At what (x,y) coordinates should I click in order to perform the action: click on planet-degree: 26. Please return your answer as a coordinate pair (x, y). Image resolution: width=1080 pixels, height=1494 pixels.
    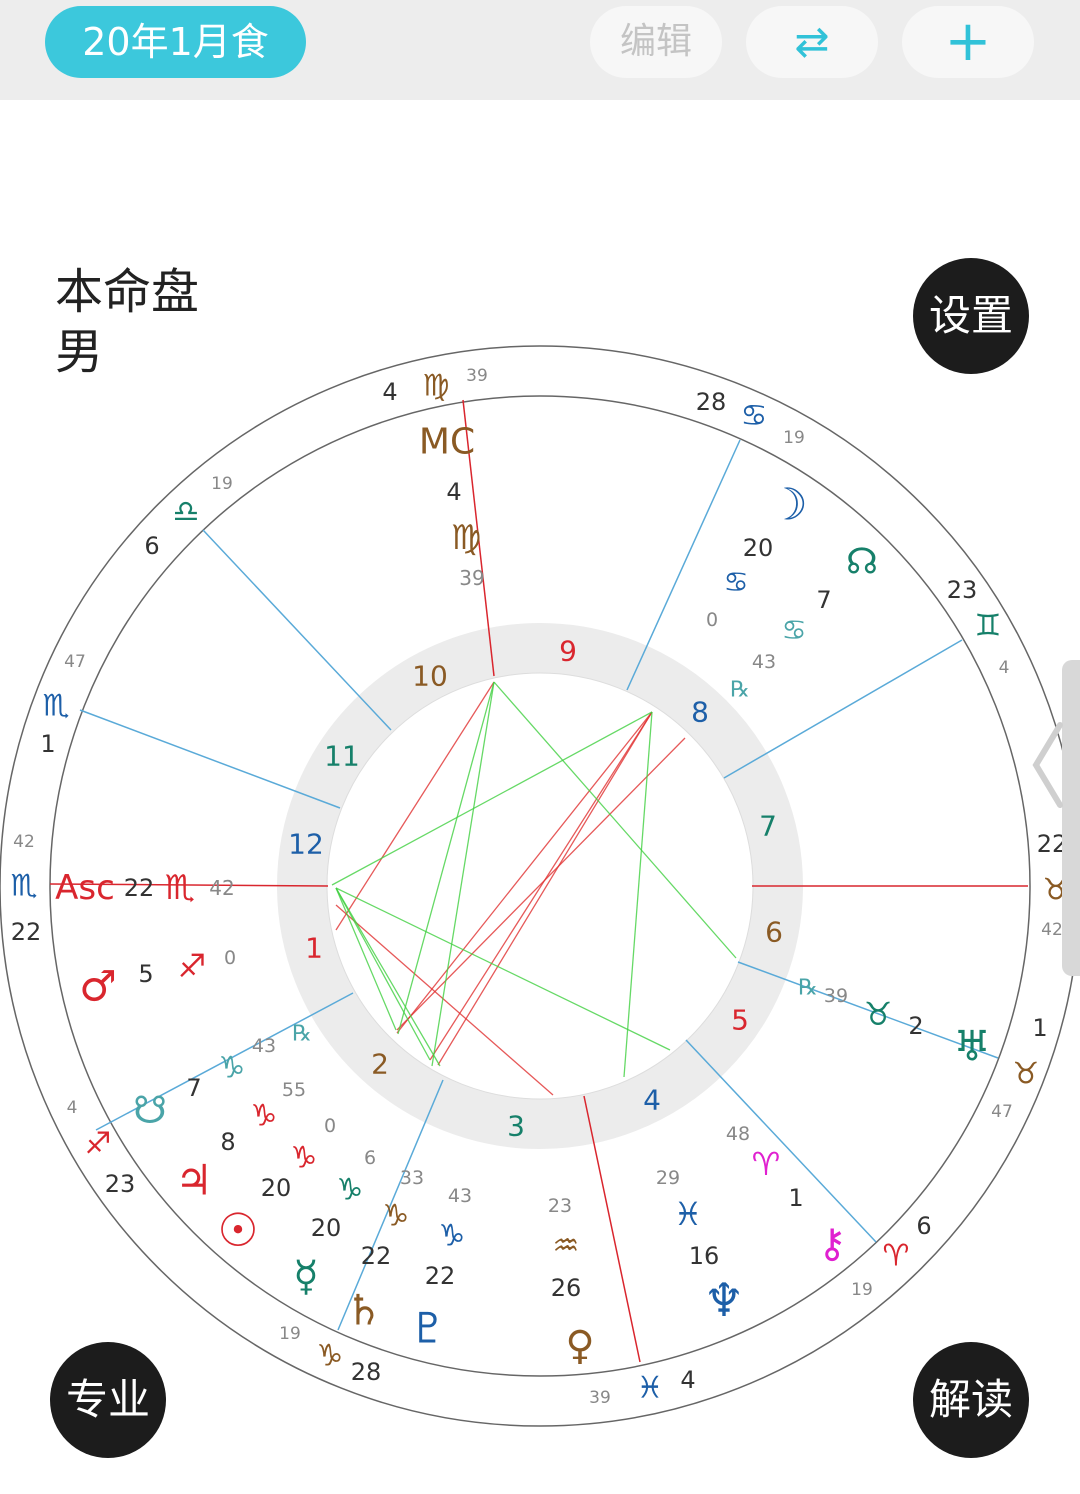
    Looking at the image, I should click on (566, 1288).